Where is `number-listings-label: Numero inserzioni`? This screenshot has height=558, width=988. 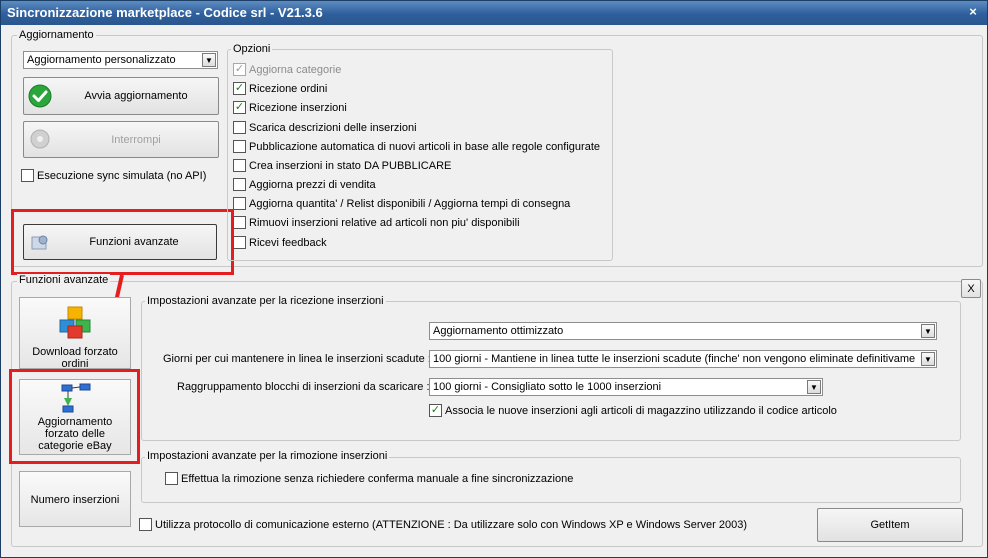 number-listings-label: Numero inserzioni is located at coordinates (75, 500).